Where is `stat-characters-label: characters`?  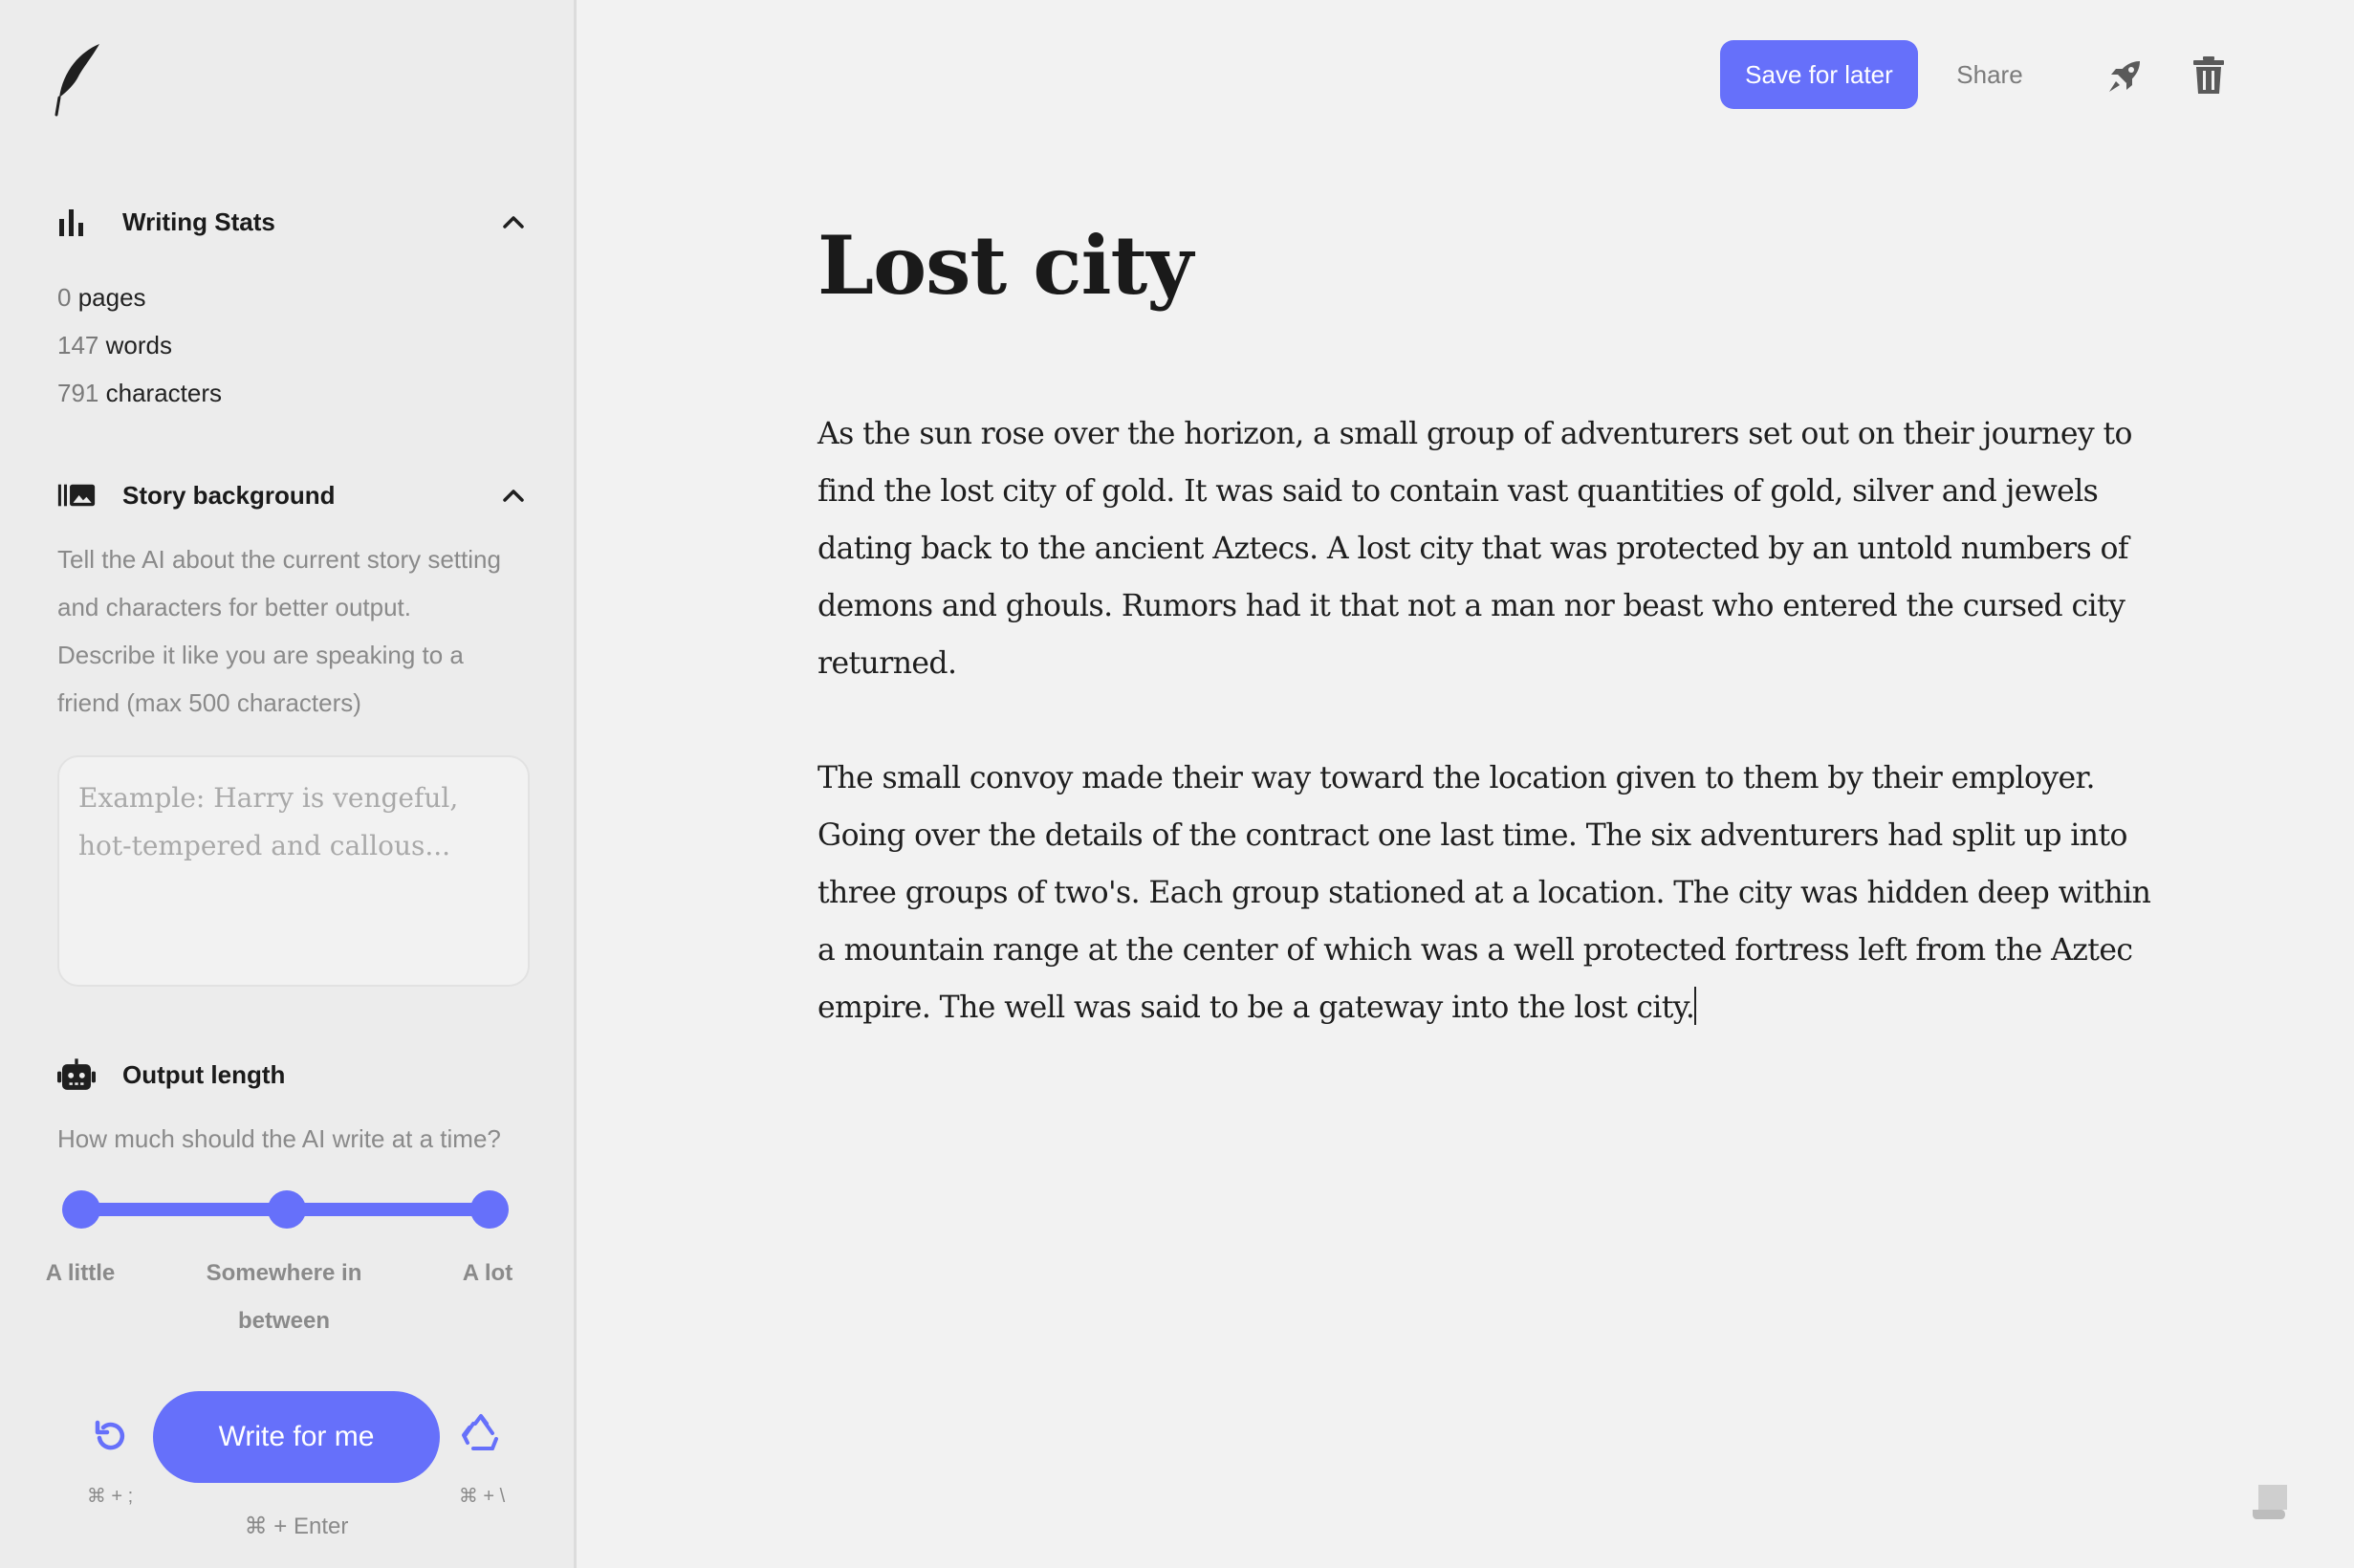
stat-characters-label: characters is located at coordinates (164, 393).